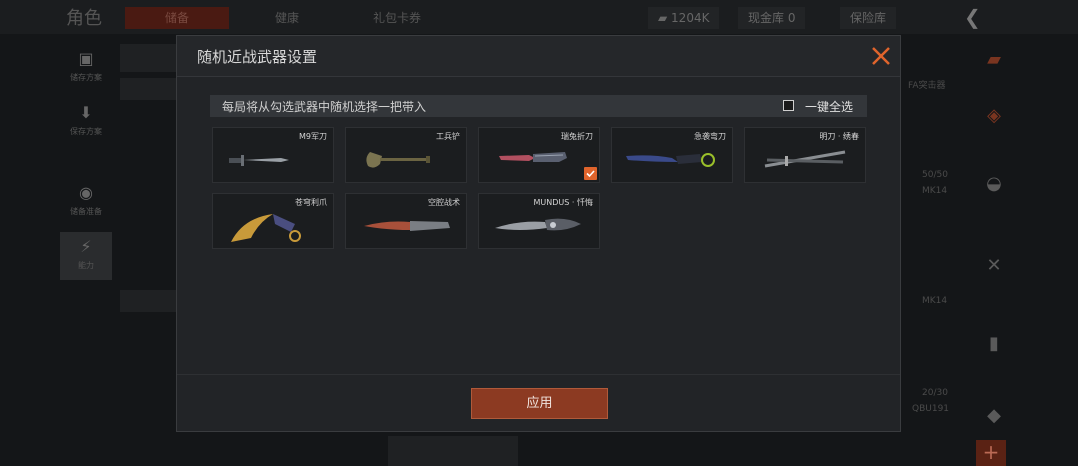 Image resolution: width=1078 pixels, height=466 pixels. What do you see at coordinates (538, 56) in the screenshot?
I see `dialog-header: 随机近战武器设置` at bounding box center [538, 56].